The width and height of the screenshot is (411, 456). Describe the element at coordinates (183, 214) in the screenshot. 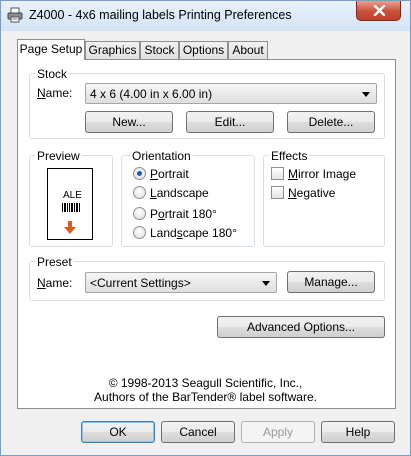

I see `portrait-180-label: Portrait 180°` at that location.